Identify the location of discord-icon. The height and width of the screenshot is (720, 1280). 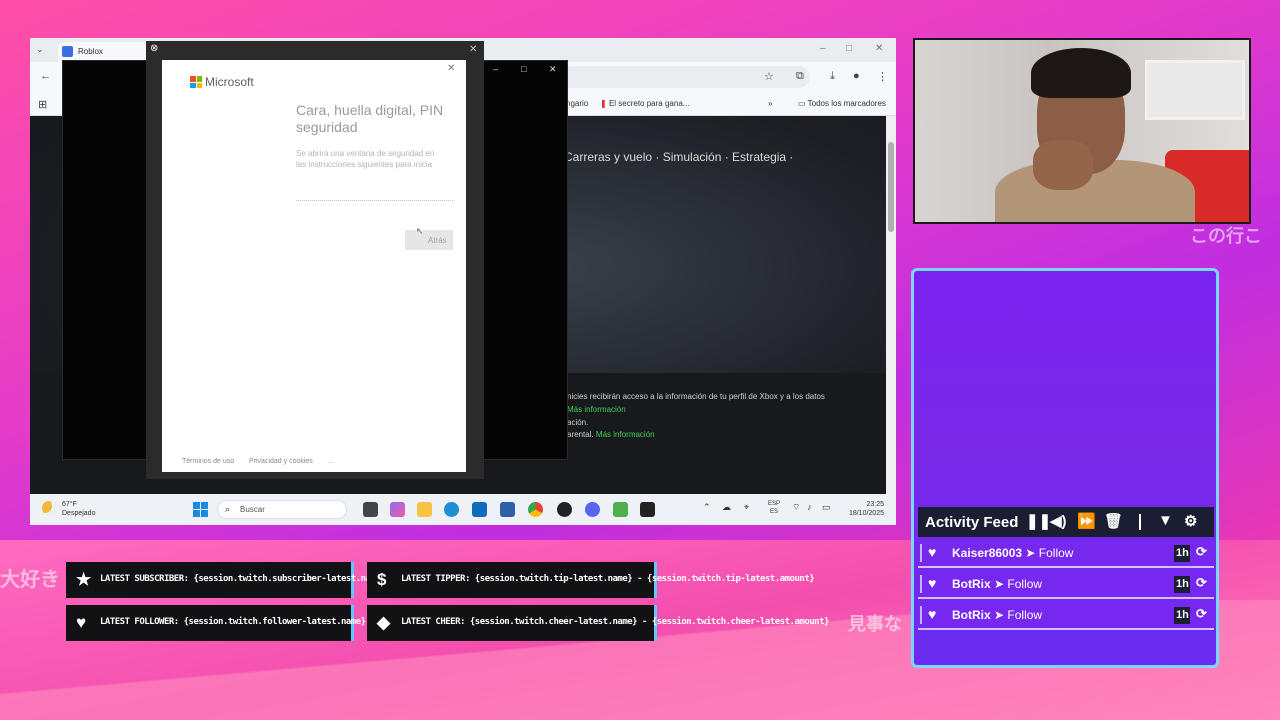
(592, 509).